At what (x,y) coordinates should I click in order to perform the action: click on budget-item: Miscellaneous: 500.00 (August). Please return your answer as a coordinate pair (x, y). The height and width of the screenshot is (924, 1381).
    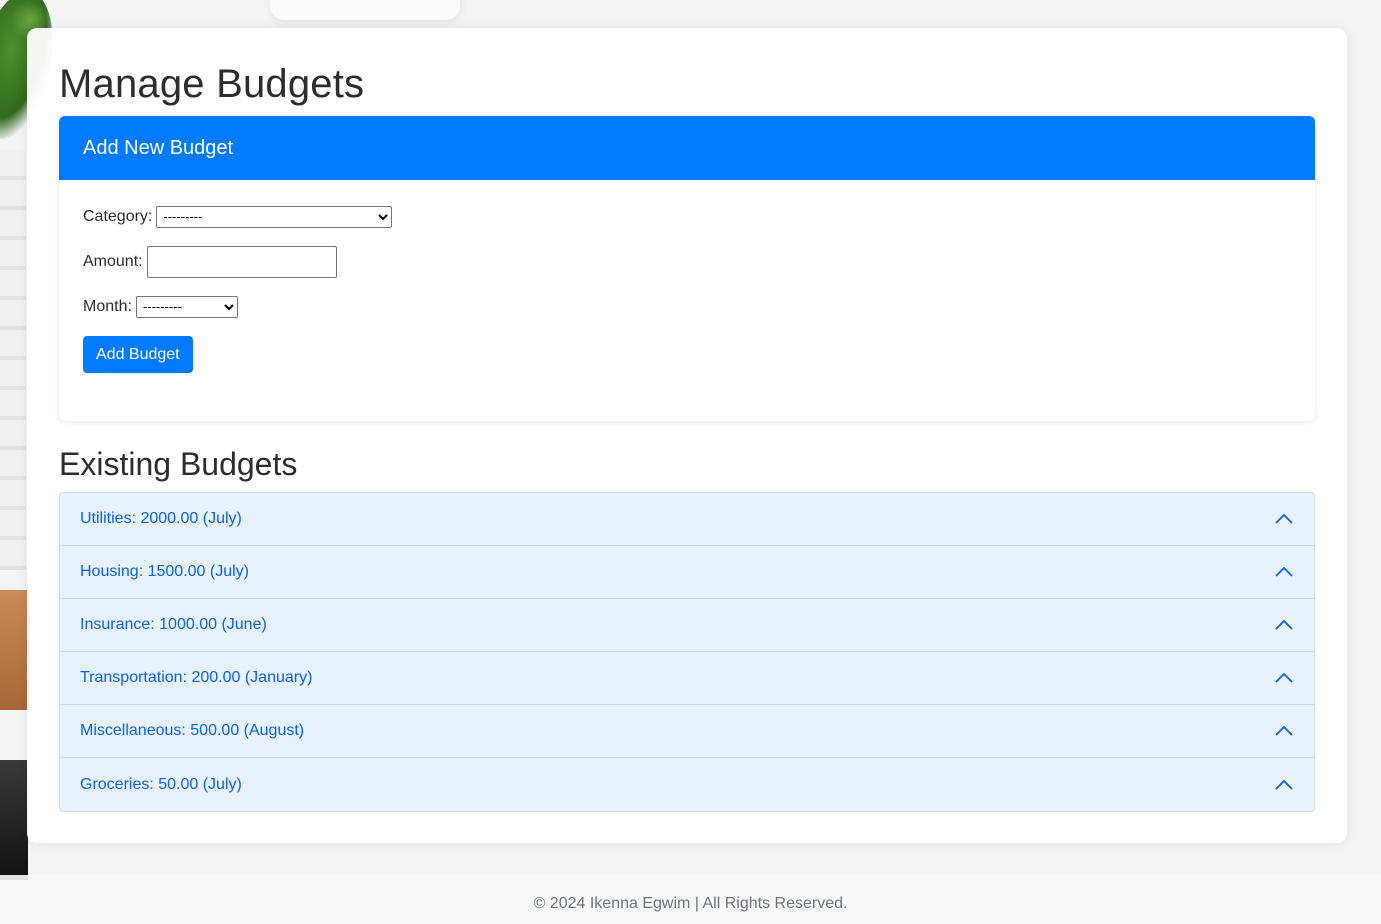
    Looking at the image, I should click on (687, 731).